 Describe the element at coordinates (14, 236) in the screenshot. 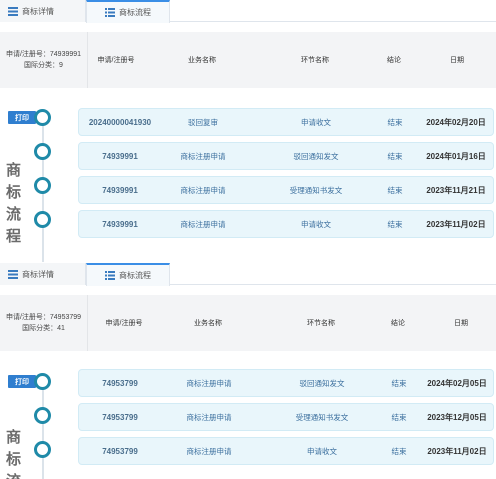

I see `side-title-char: 程` at that location.